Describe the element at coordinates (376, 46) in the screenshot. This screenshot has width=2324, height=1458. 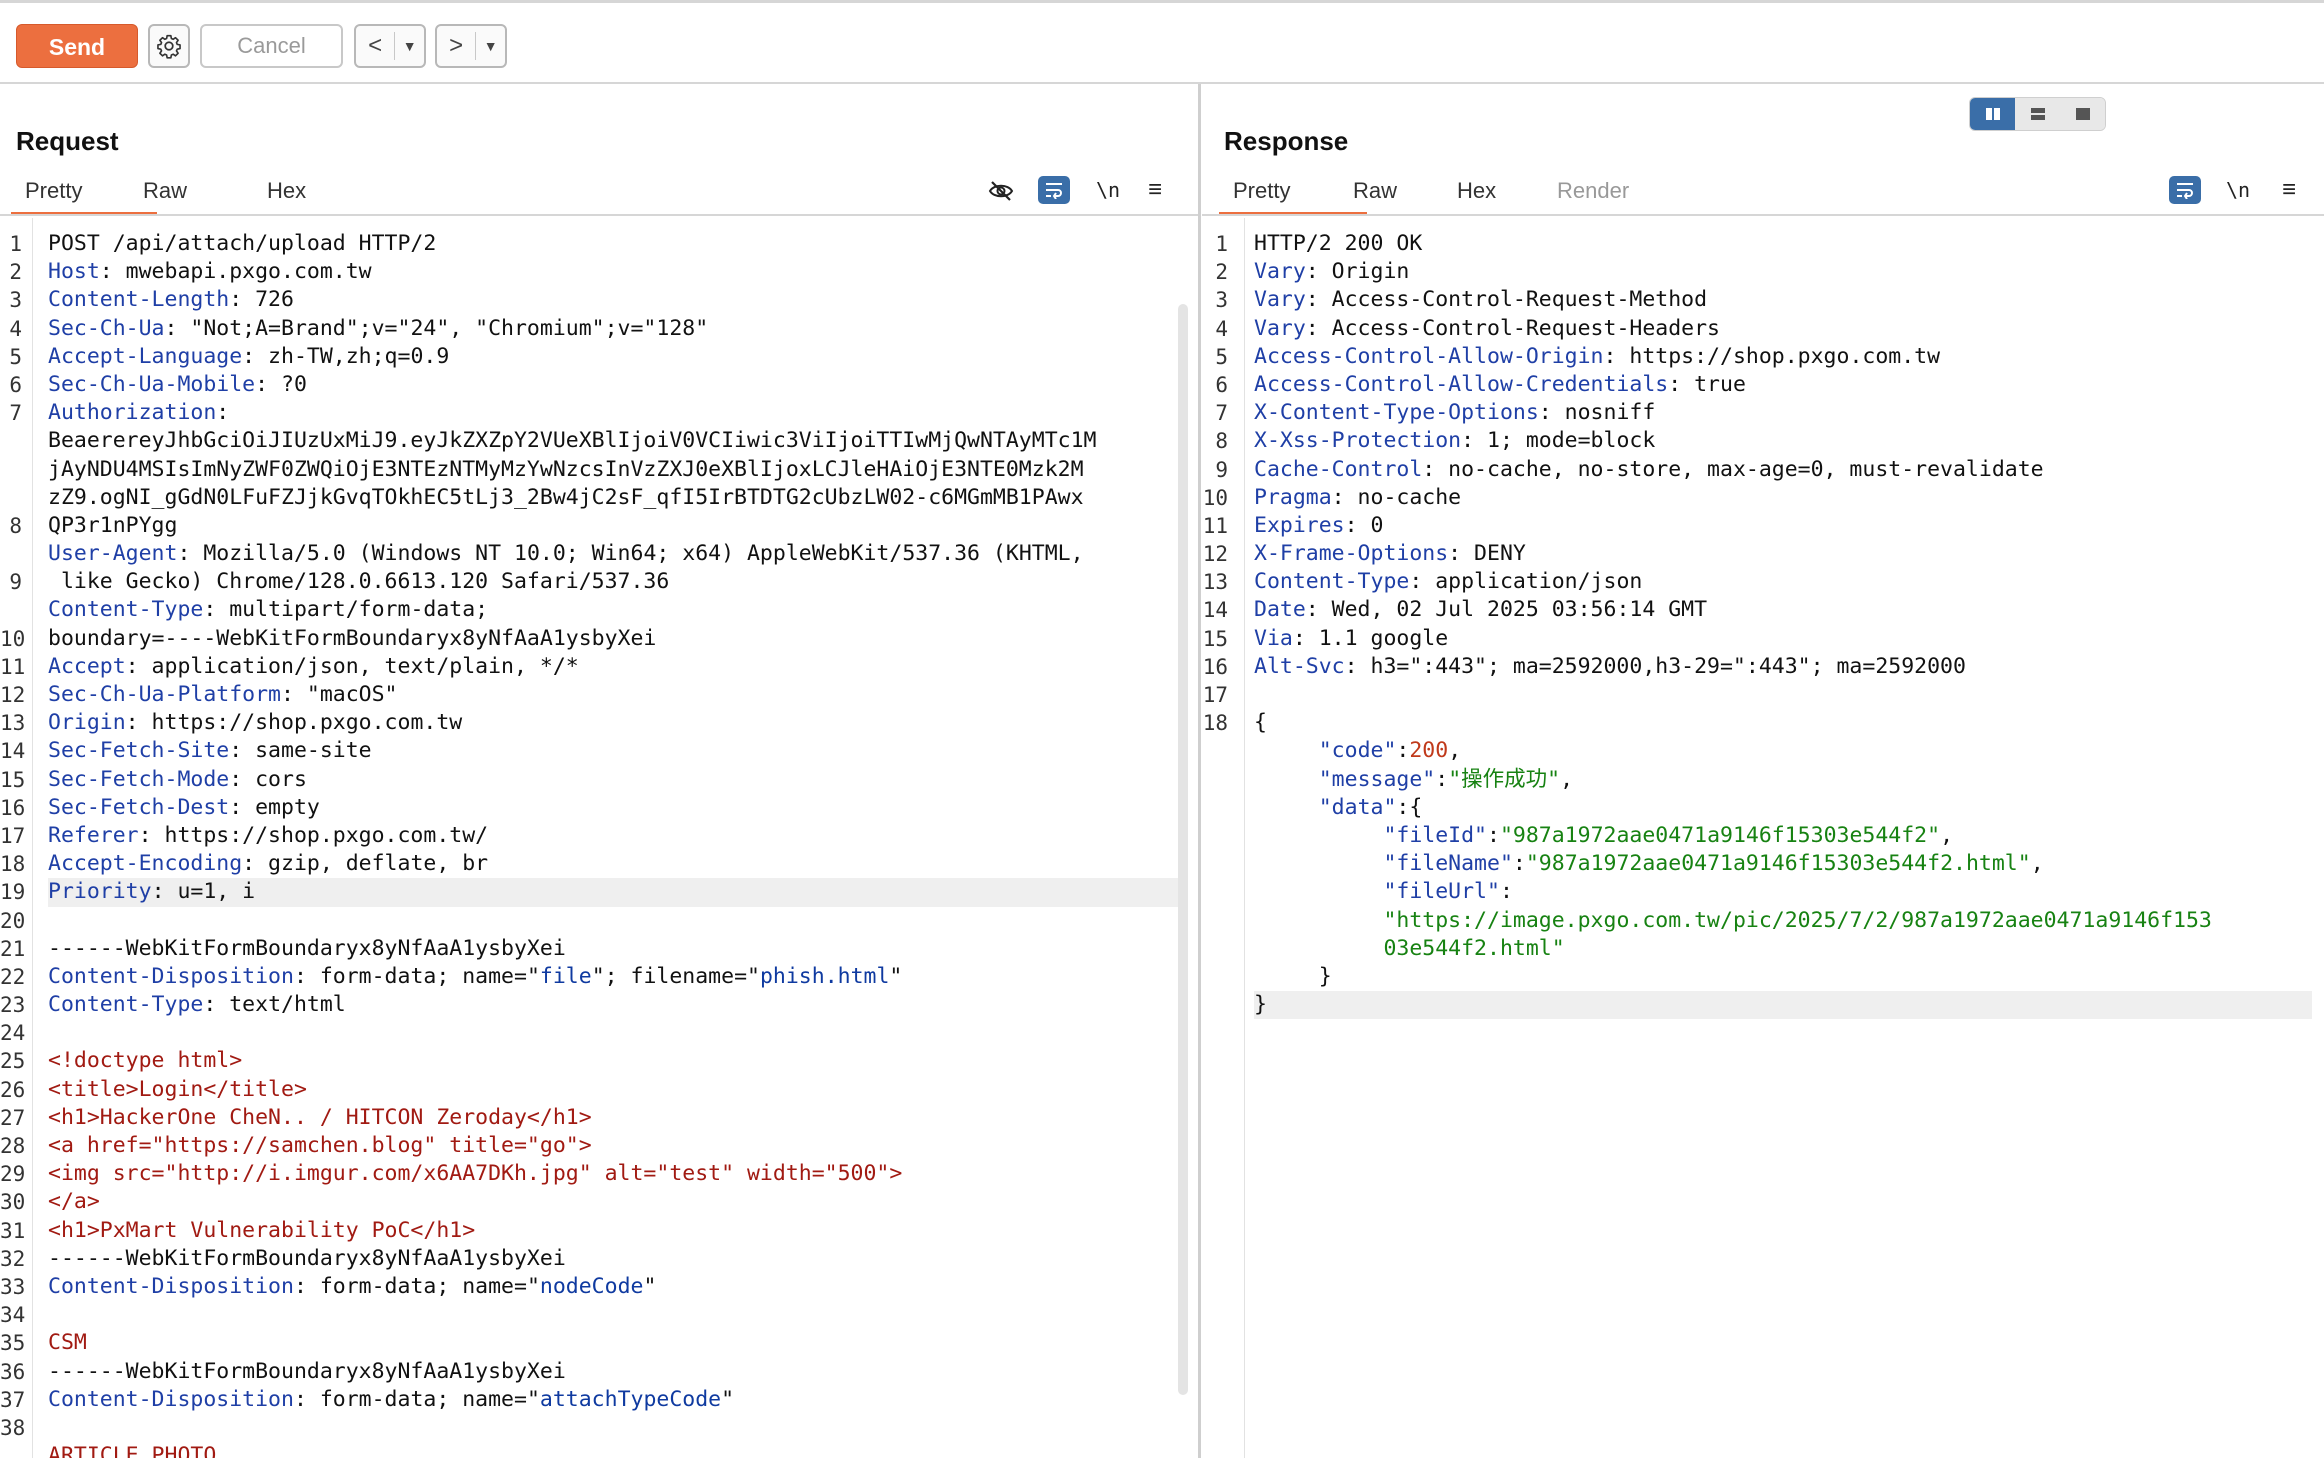
I see `back-label: <` at that location.